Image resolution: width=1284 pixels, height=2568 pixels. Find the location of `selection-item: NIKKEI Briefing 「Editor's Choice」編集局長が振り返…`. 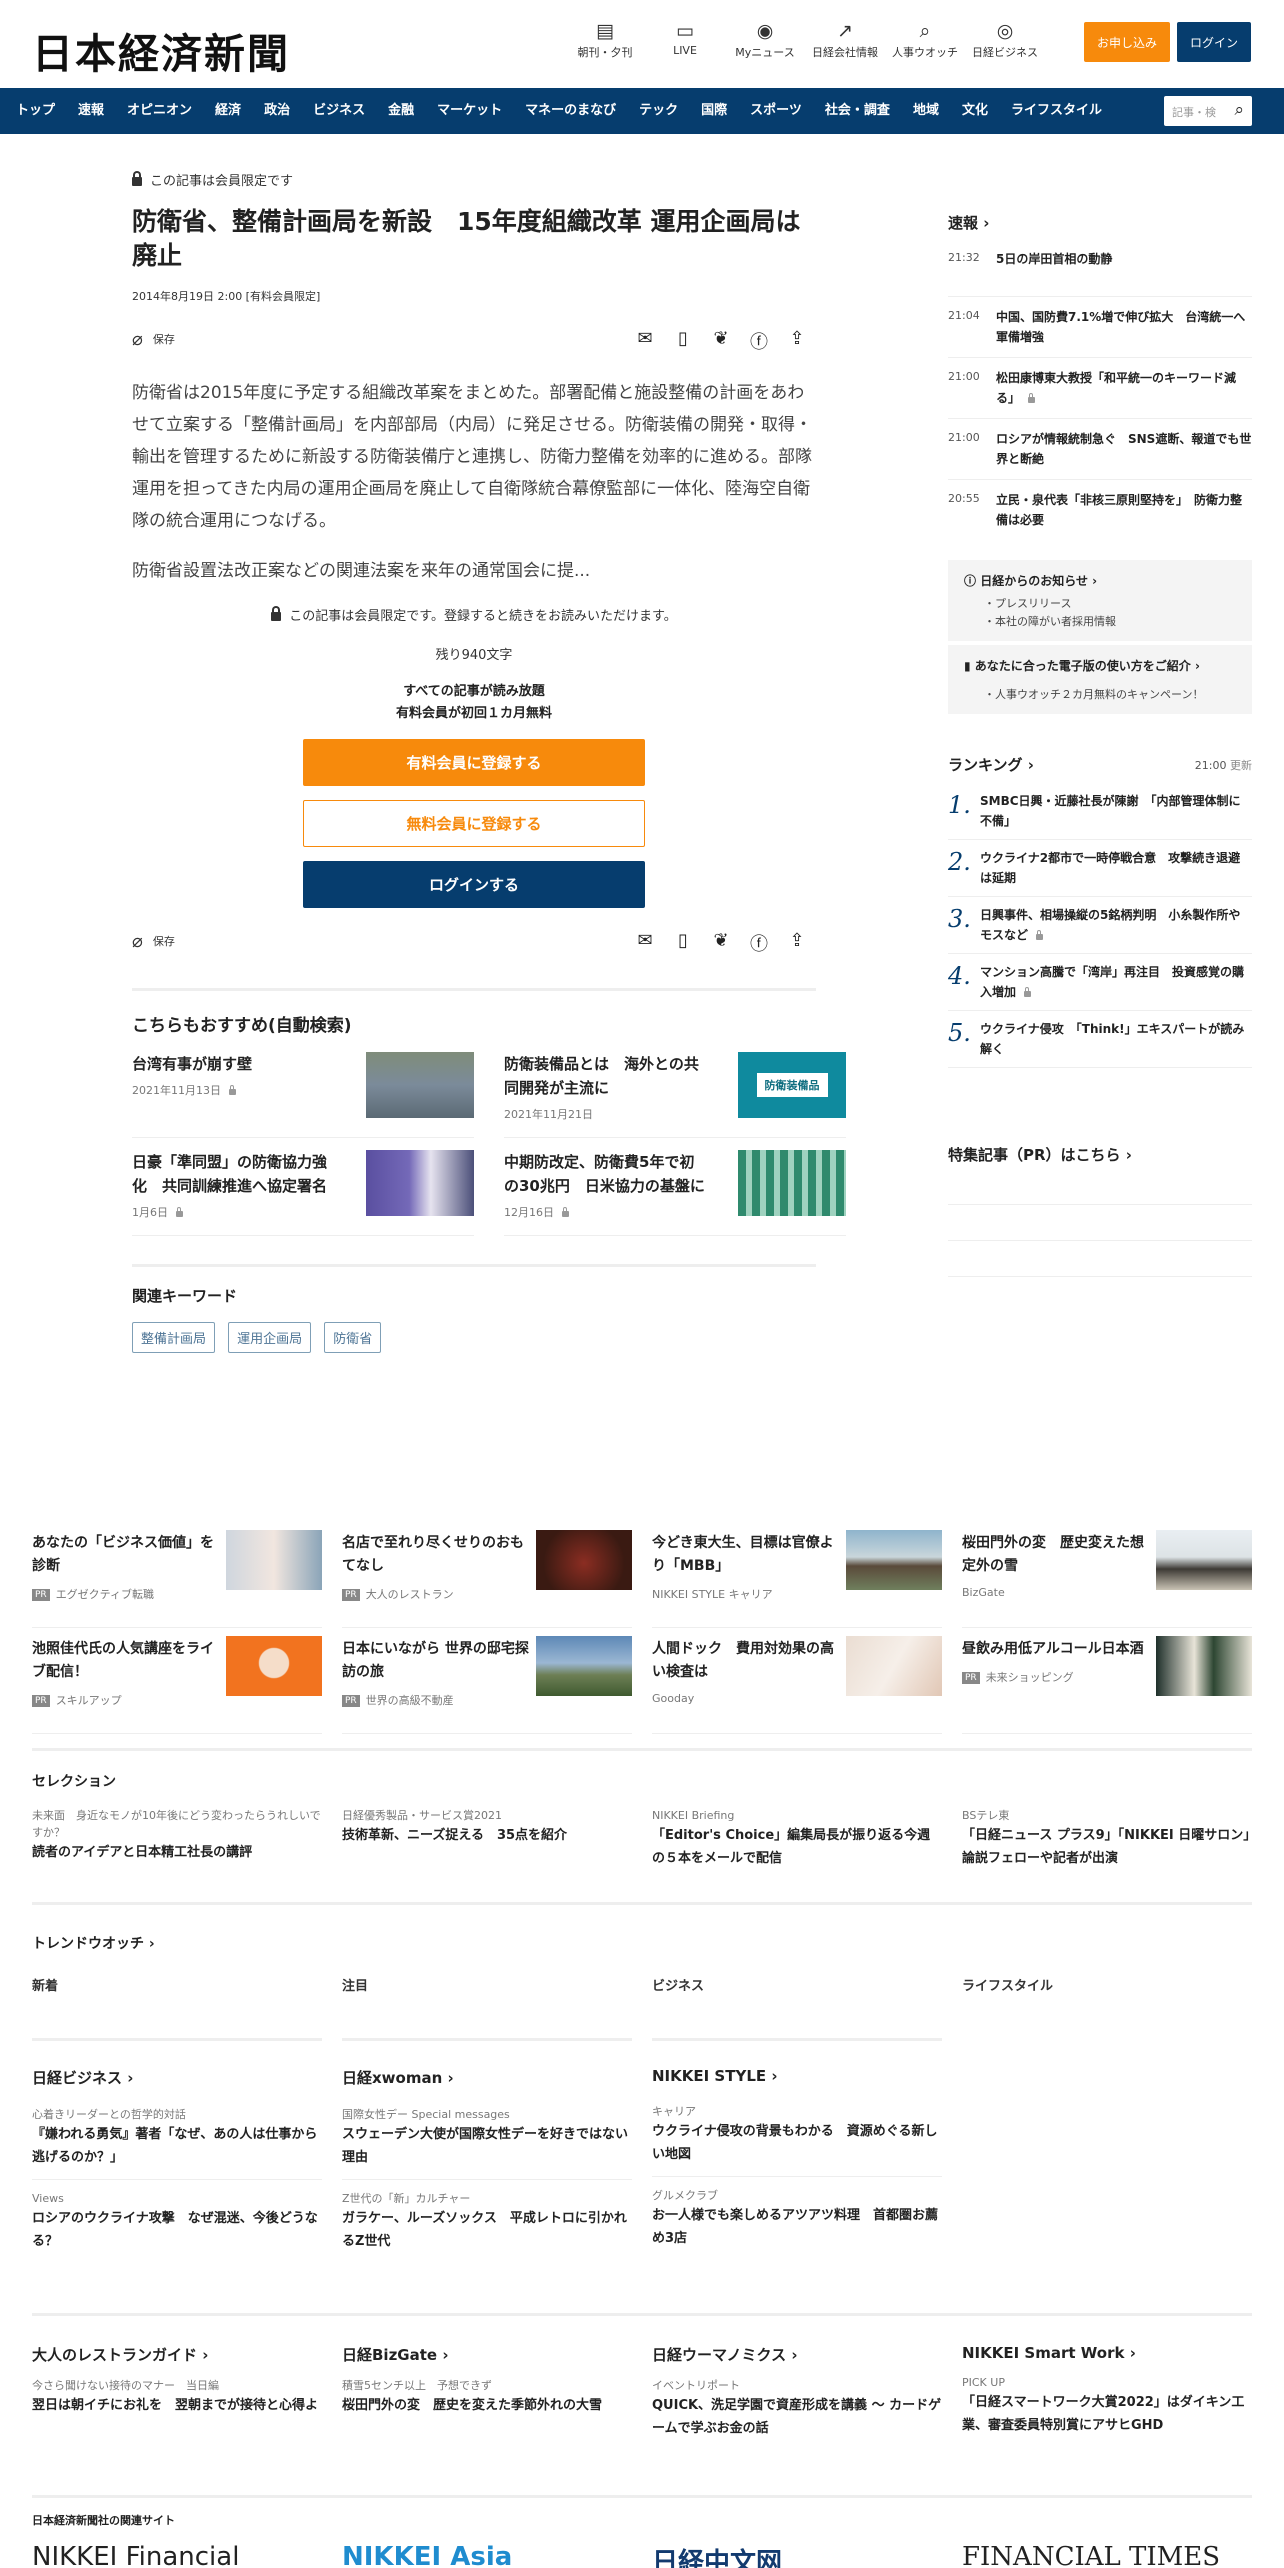

selection-item: NIKKEI Briefing 「Editor's Choice」編集局長が振り返… is located at coordinates (797, 1838).